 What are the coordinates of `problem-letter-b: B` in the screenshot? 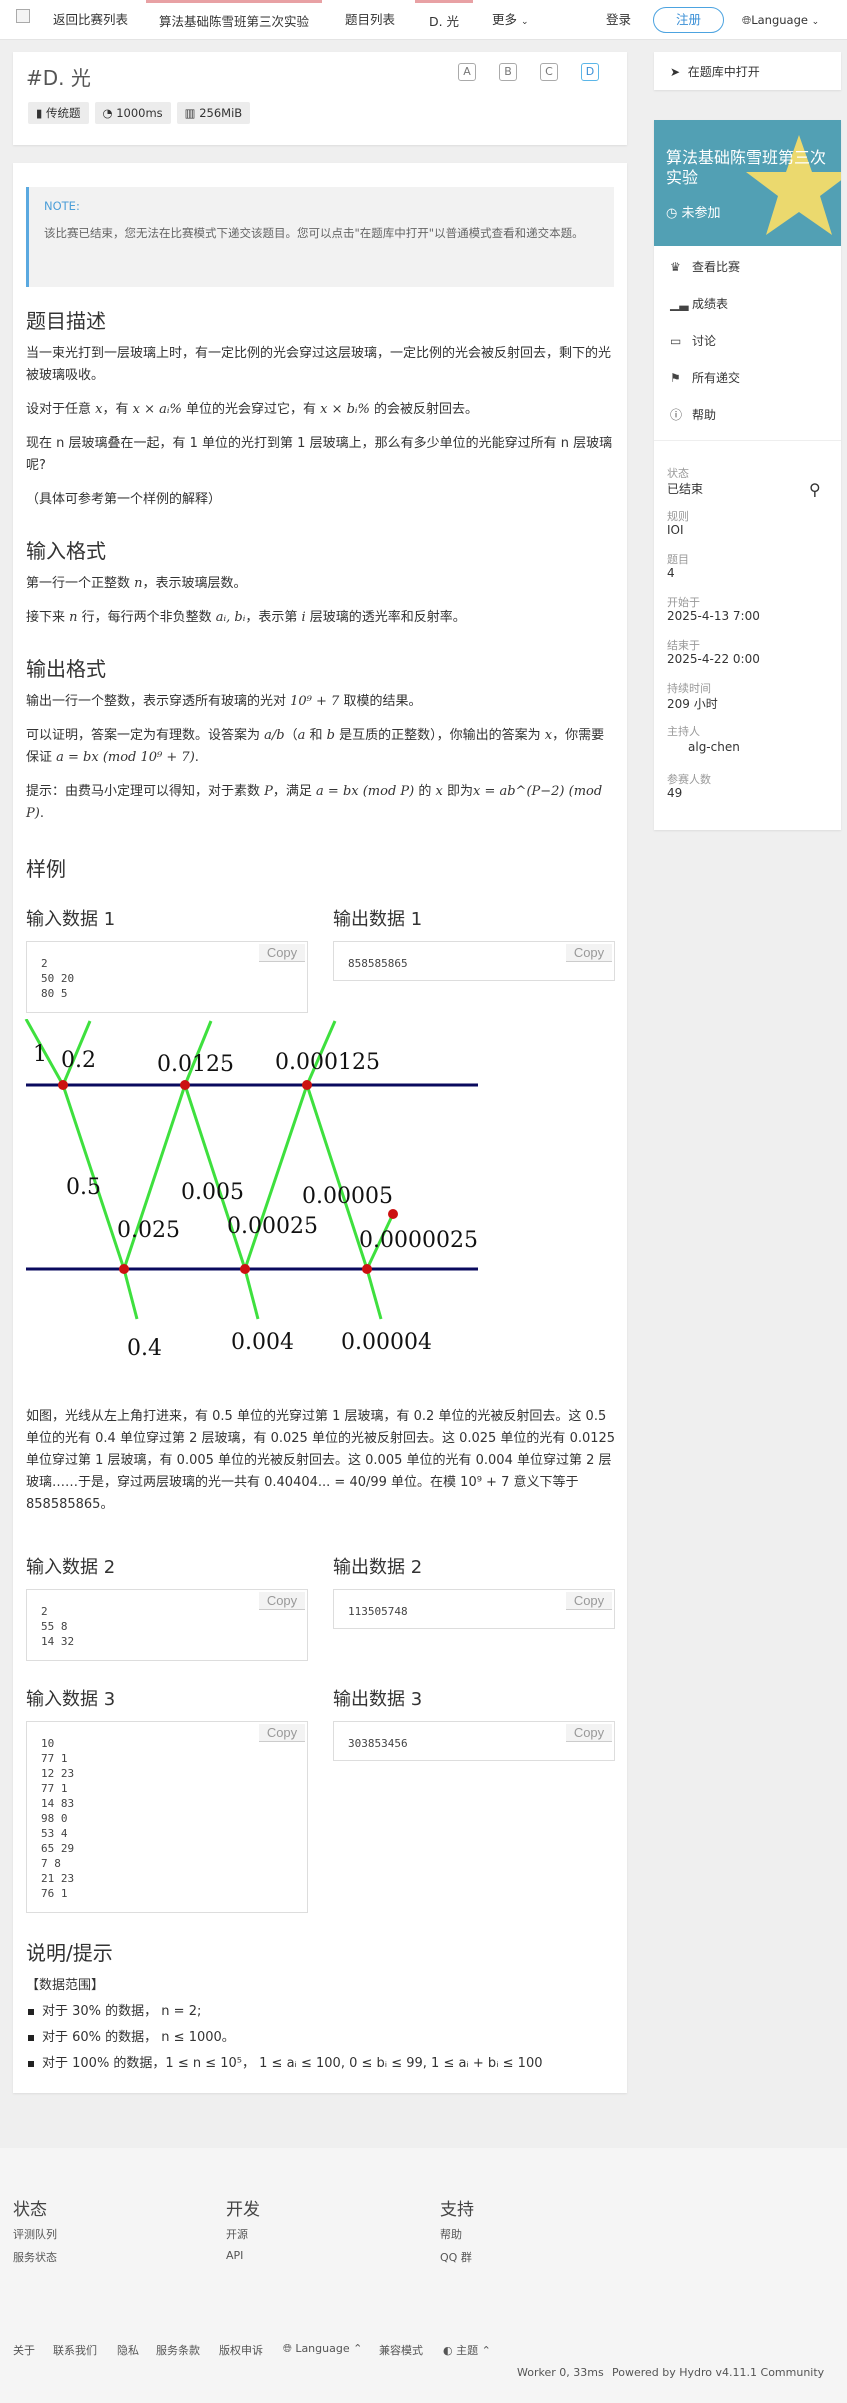 It's located at (508, 72).